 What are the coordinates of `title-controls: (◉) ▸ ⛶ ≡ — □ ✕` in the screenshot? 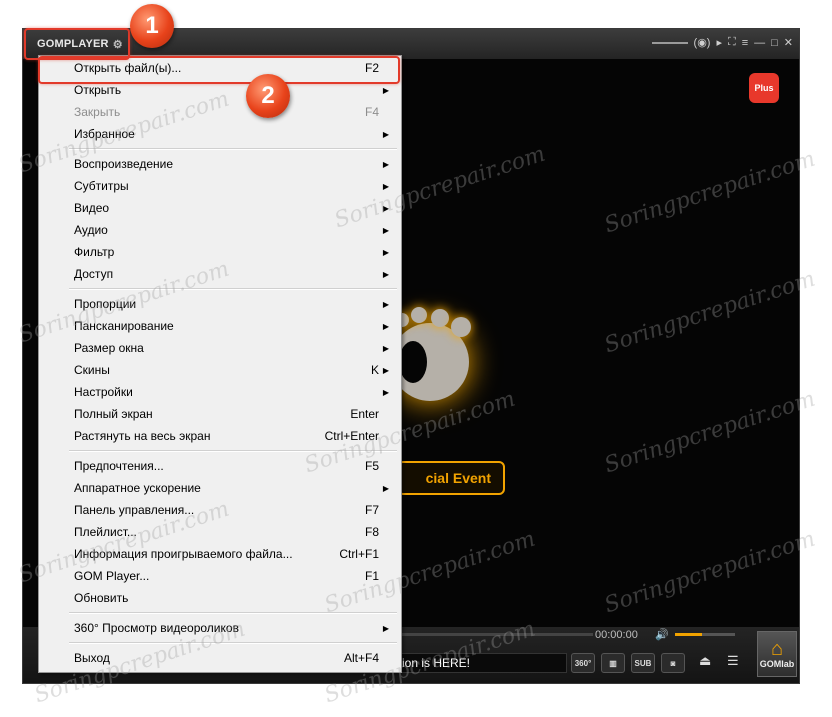 It's located at (722, 42).